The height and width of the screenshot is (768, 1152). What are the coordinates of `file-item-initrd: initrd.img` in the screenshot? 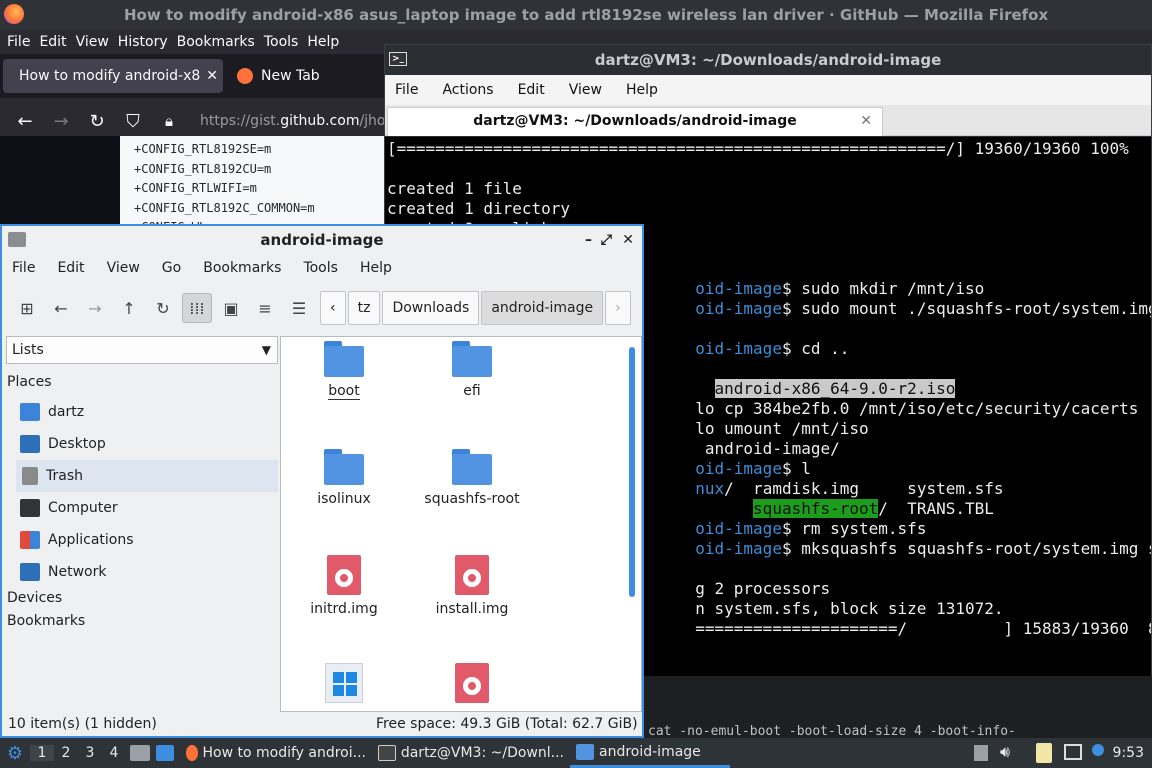 It's located at (344, 586).